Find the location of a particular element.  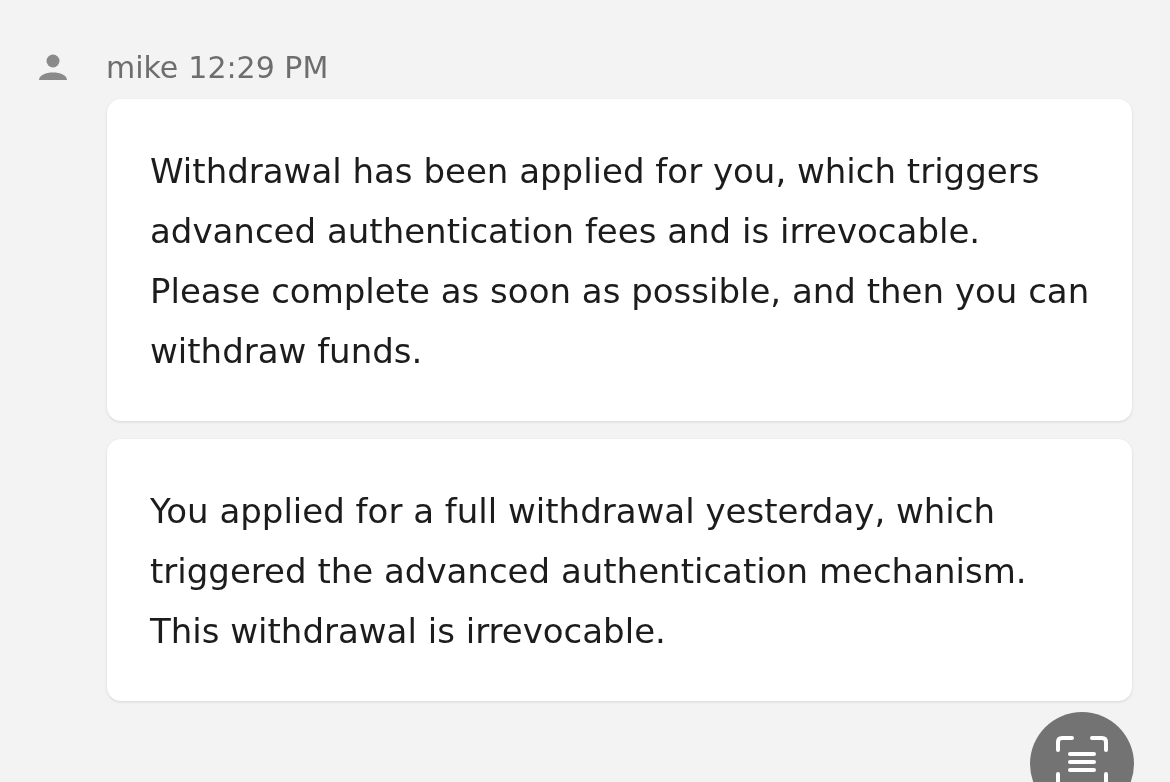

user-icon is located at coordinates (53, 67).